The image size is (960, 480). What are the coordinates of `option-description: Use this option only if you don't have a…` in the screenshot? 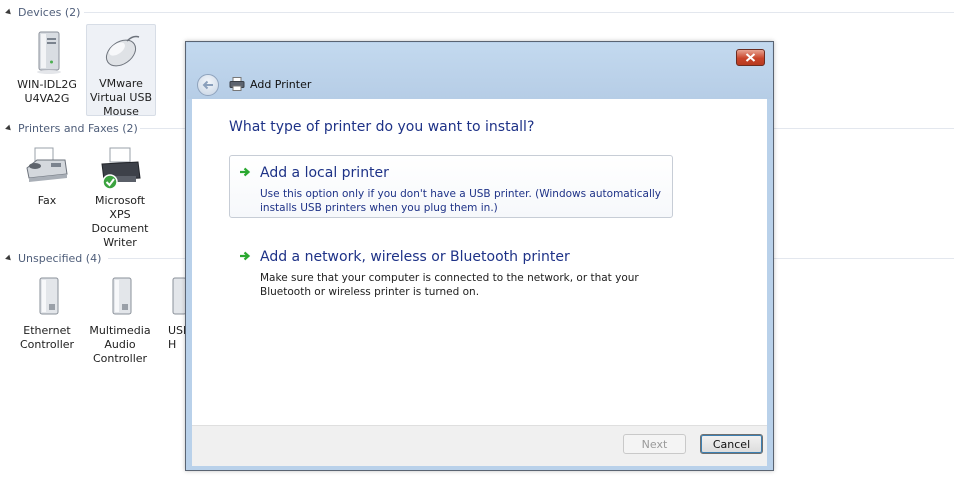 It's located at (461, 201).